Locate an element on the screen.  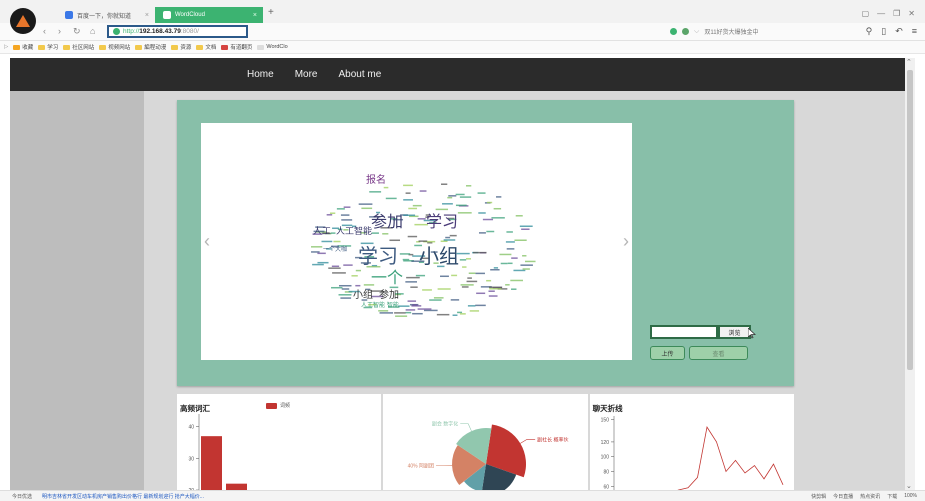
status-item: 快剪辑 is located at coordinates (818, 496).